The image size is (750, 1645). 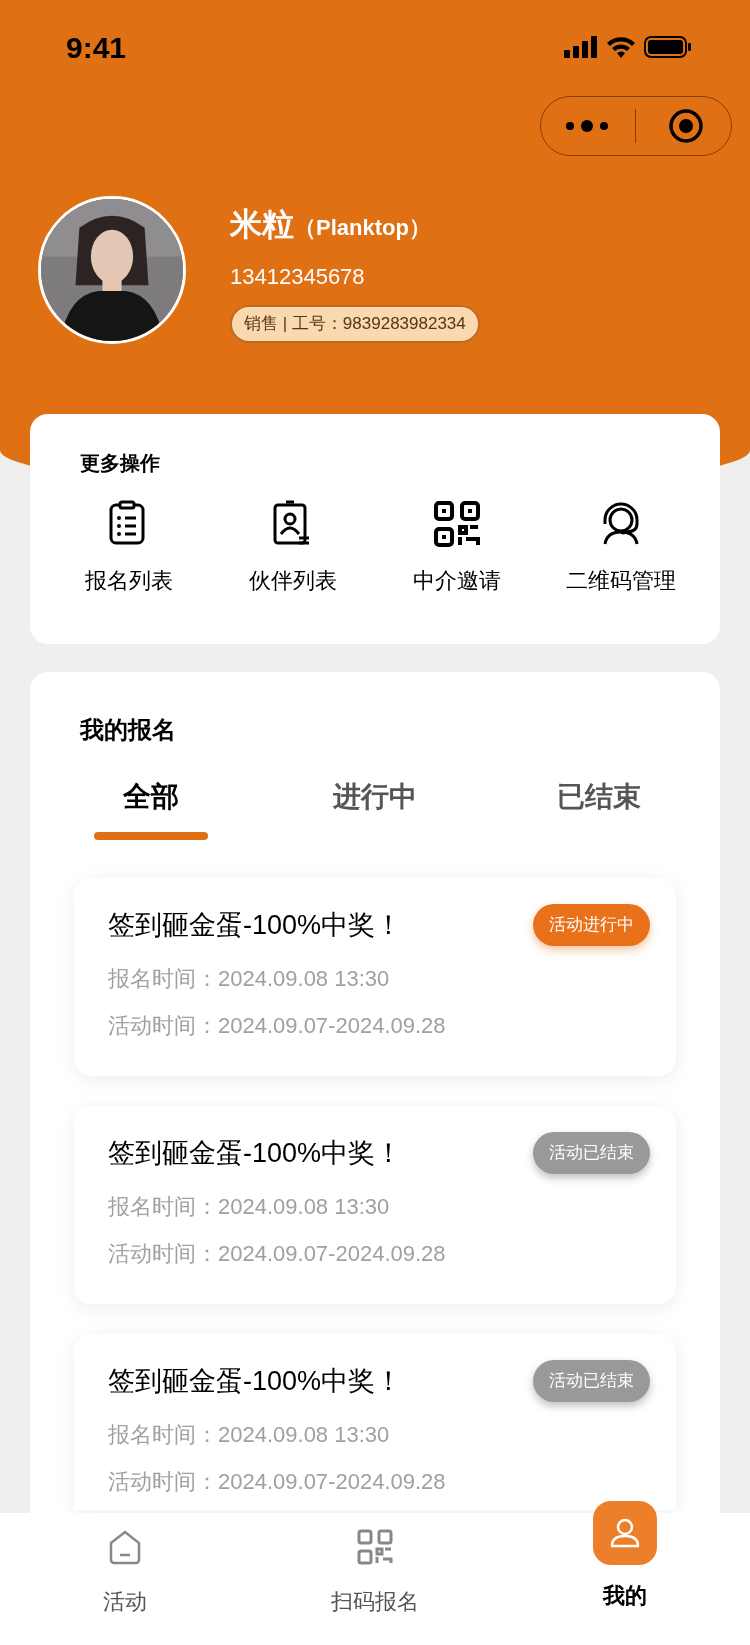 I want to click on nav-tab: 活动, so click(x=125, y=1566).